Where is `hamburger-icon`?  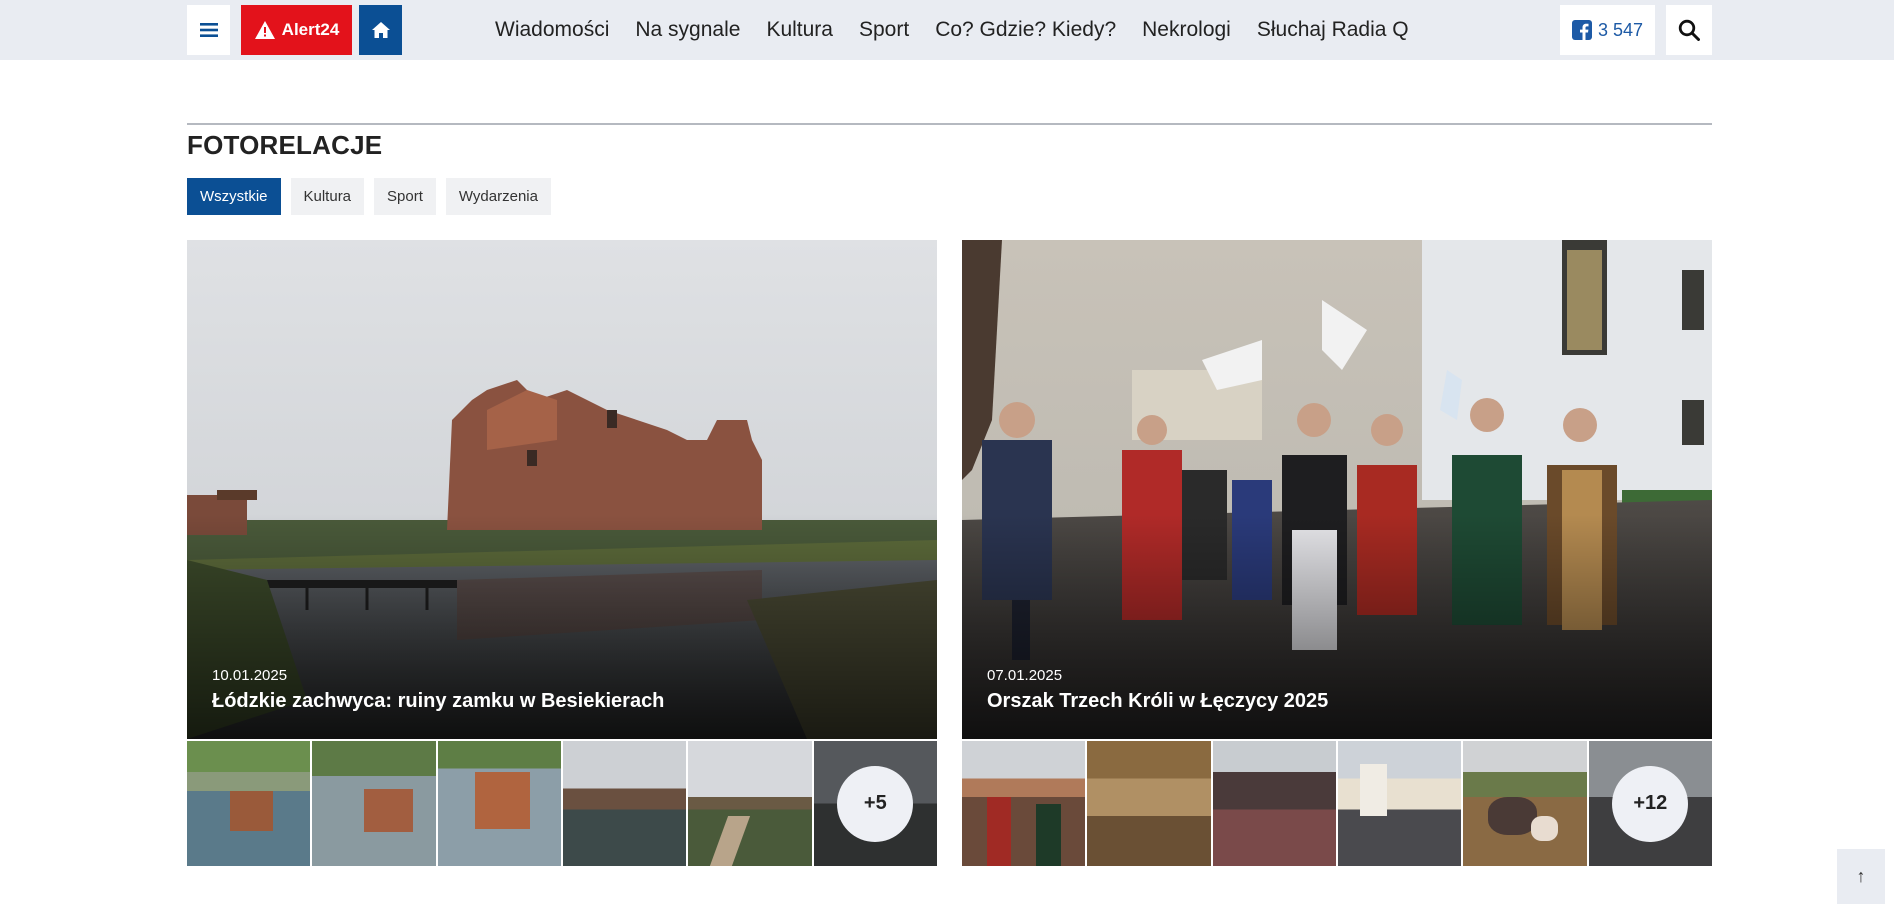 hamburger-icon is located at coordinates (208, 30).